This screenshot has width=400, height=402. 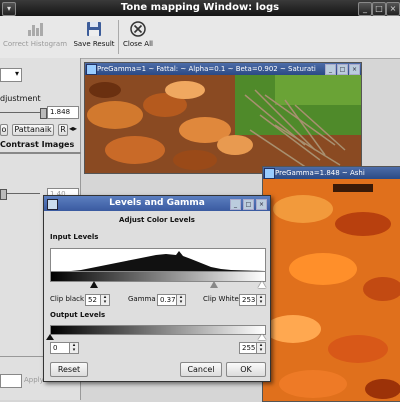 What do you see at coordinates (4, 130) in the screenshot?
I see `tab-left: o` at bounding box center [4, 130].